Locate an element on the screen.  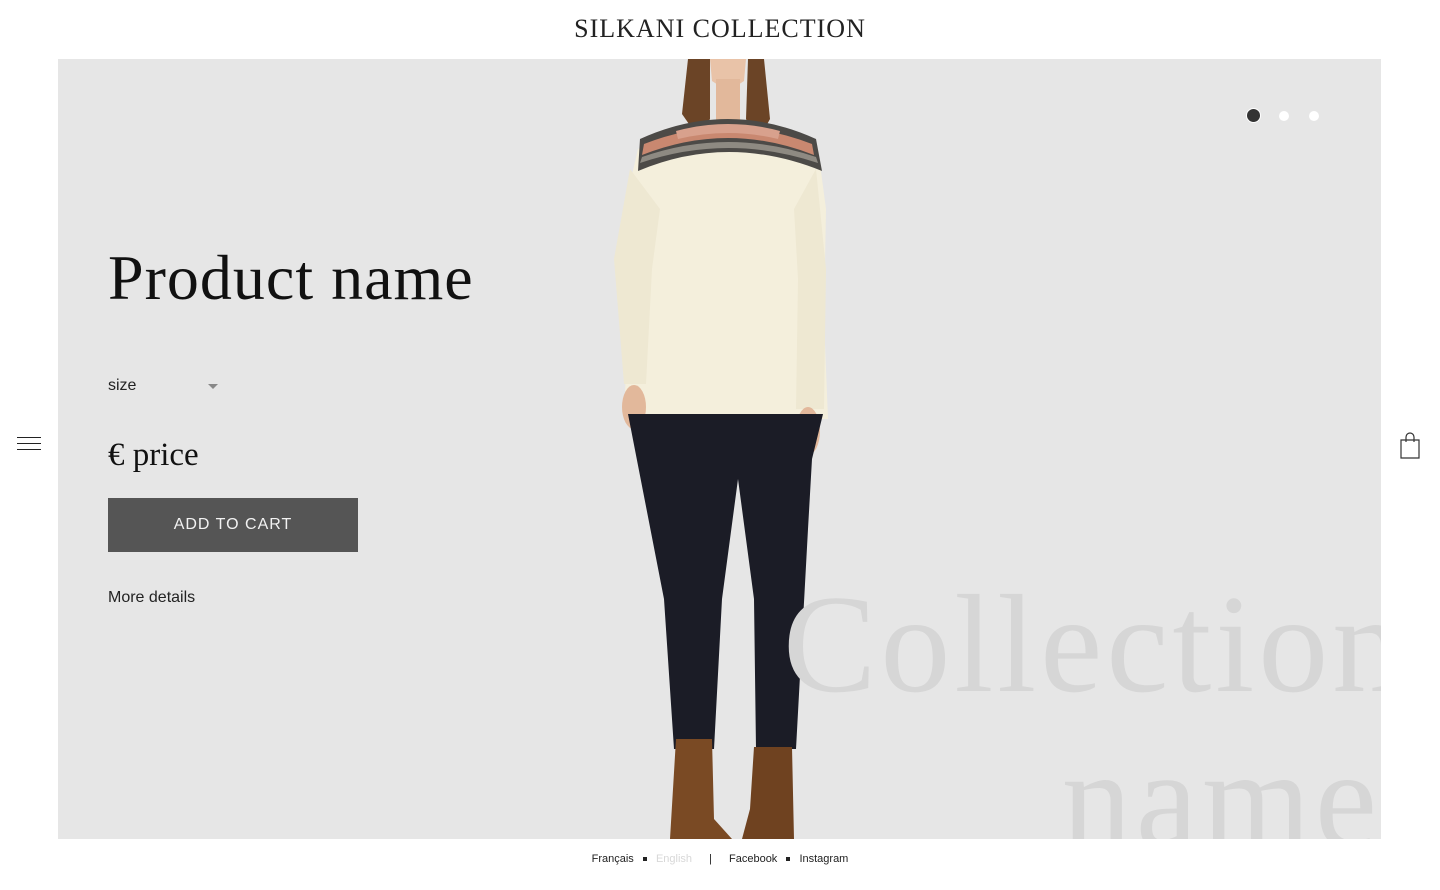
size-select: size is located at coordinates (164, 386).